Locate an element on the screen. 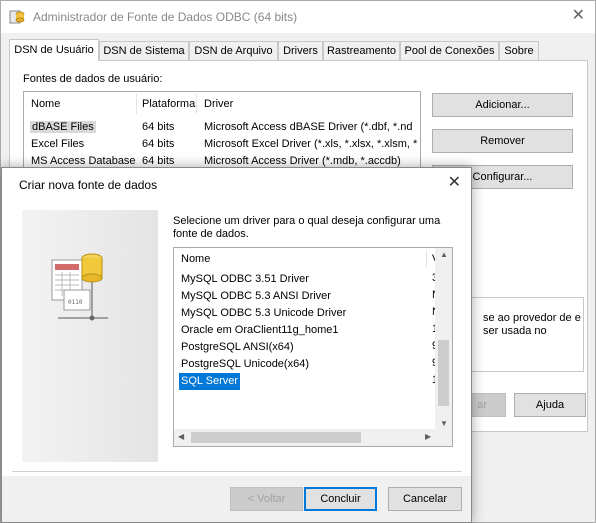 This screenshot has width=596, height=523. cancel-button: Cancelar is located at coordinates (425, 499).